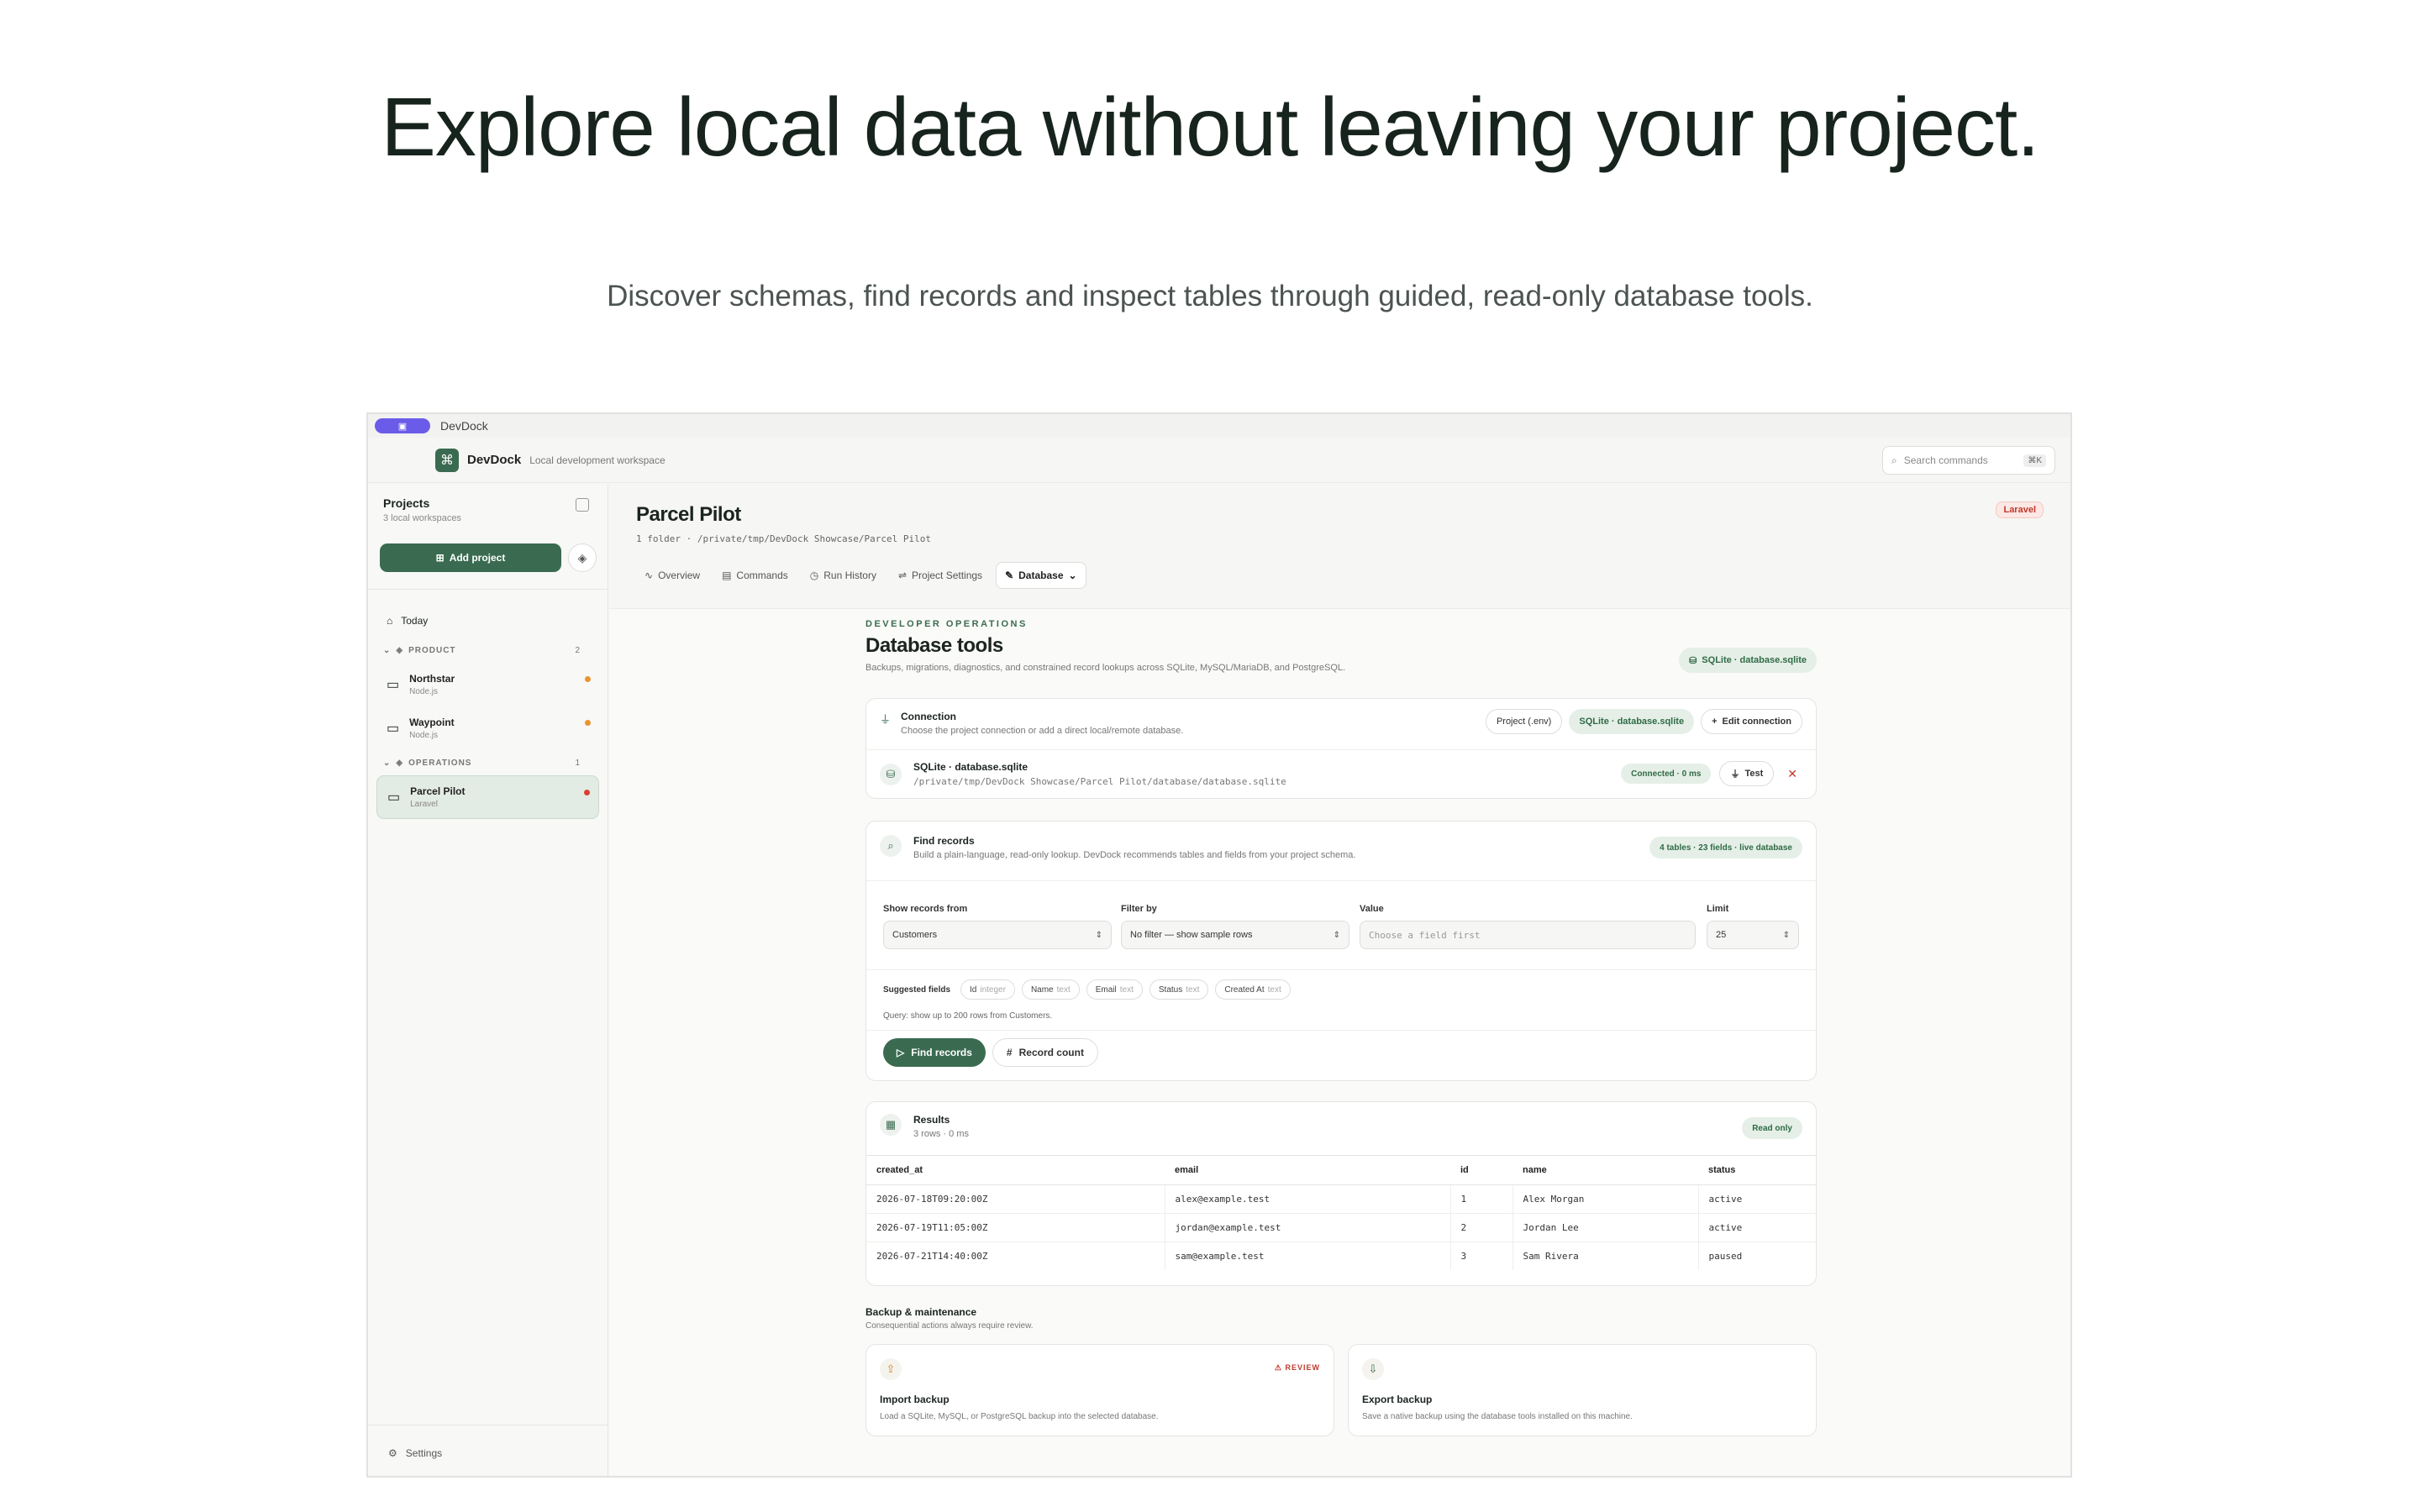 Image resolution: width=2420 pixels, height=1512 pixels. What do you see at coordinates (1425, 935) in the screenshot?
I see `value-placeholder: Choose a field first` at bounding box center [1425, 935].